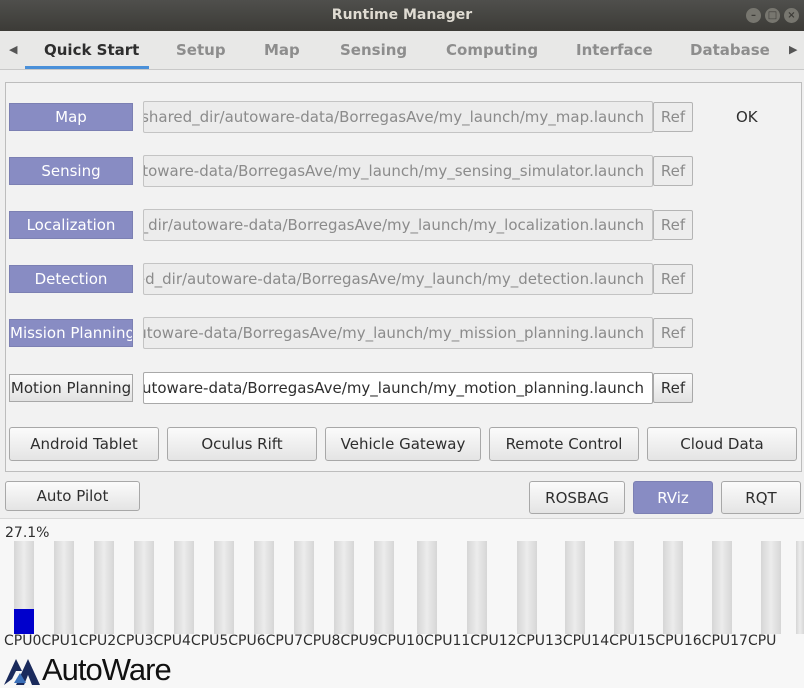  Describe the element at coordinates (753, 15) in the screenshot. I see `minimize-icon: –` at that location.